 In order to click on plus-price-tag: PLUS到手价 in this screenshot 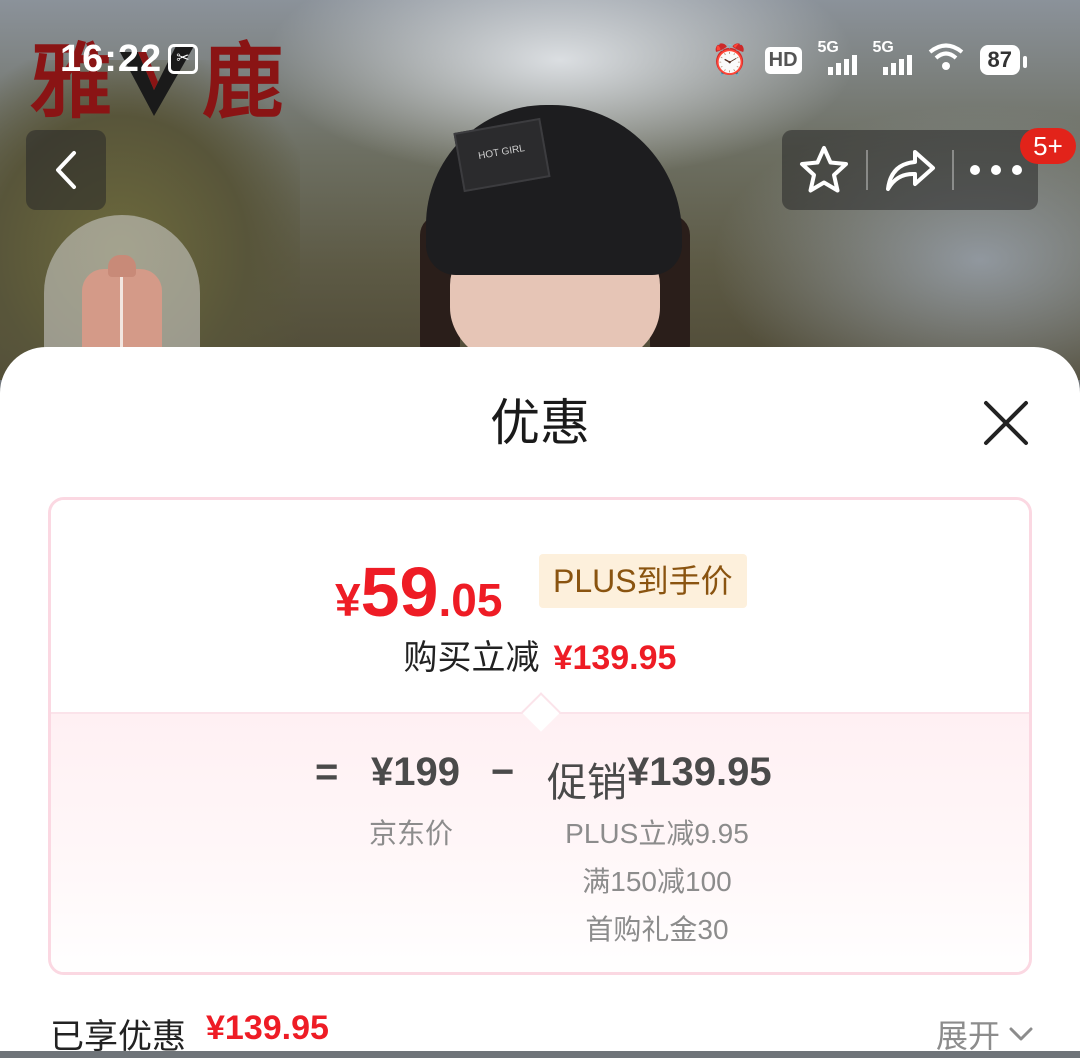, I will do `click(643, 581)`.